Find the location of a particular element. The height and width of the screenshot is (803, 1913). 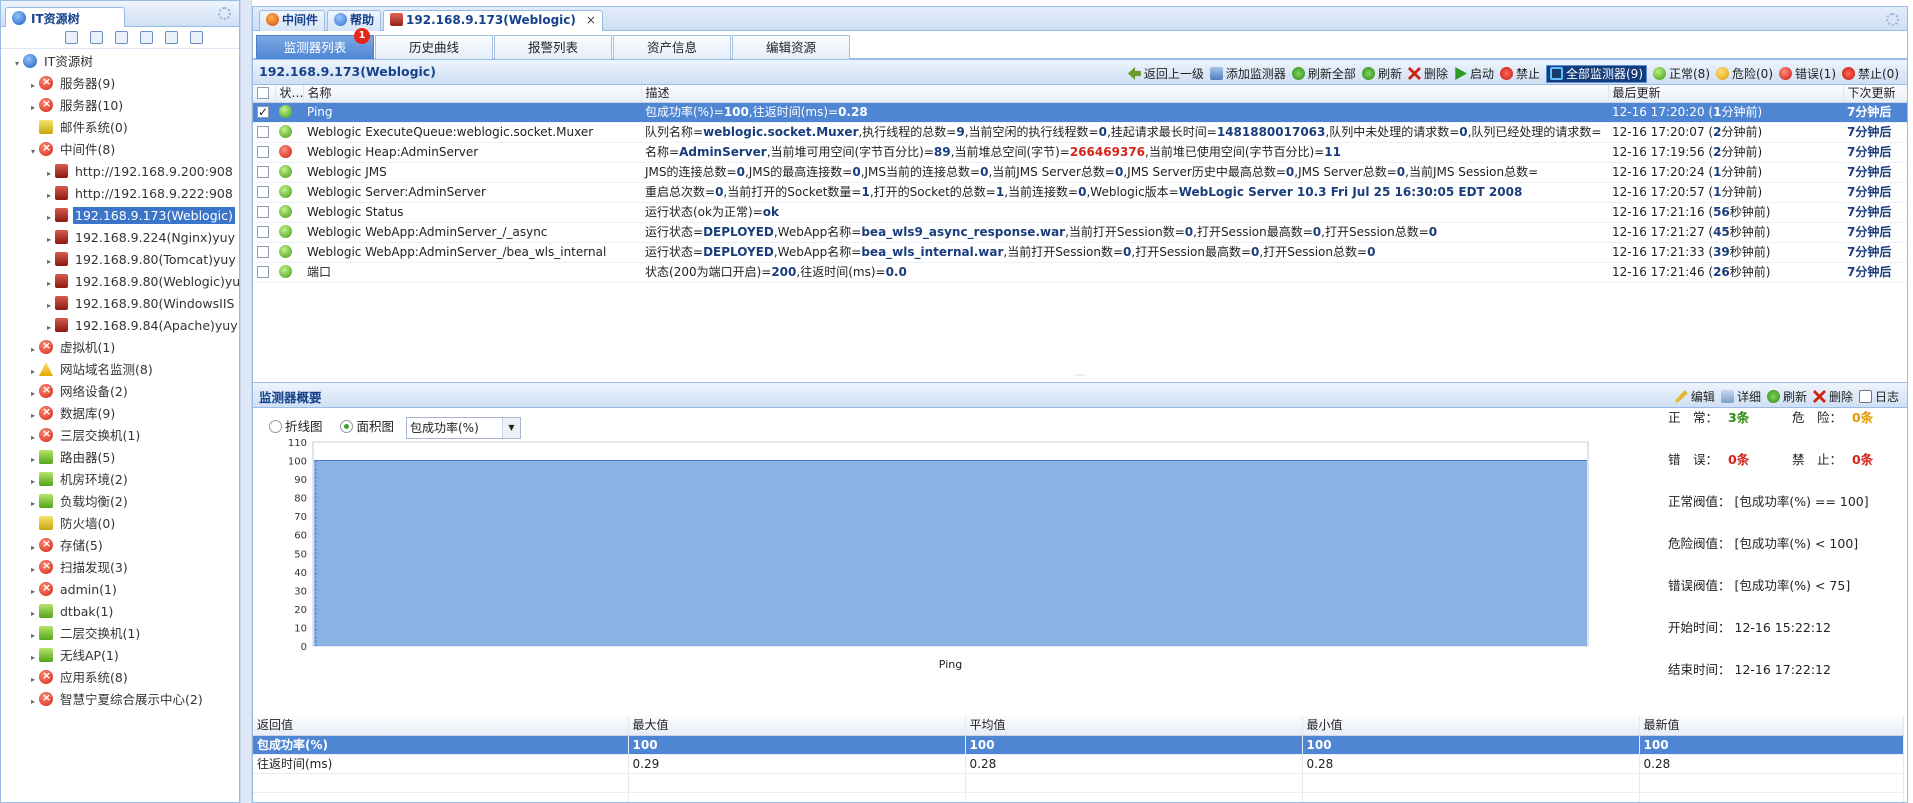

refresh-all-button: 刷新全部 is located at coordinates (1323, 74).